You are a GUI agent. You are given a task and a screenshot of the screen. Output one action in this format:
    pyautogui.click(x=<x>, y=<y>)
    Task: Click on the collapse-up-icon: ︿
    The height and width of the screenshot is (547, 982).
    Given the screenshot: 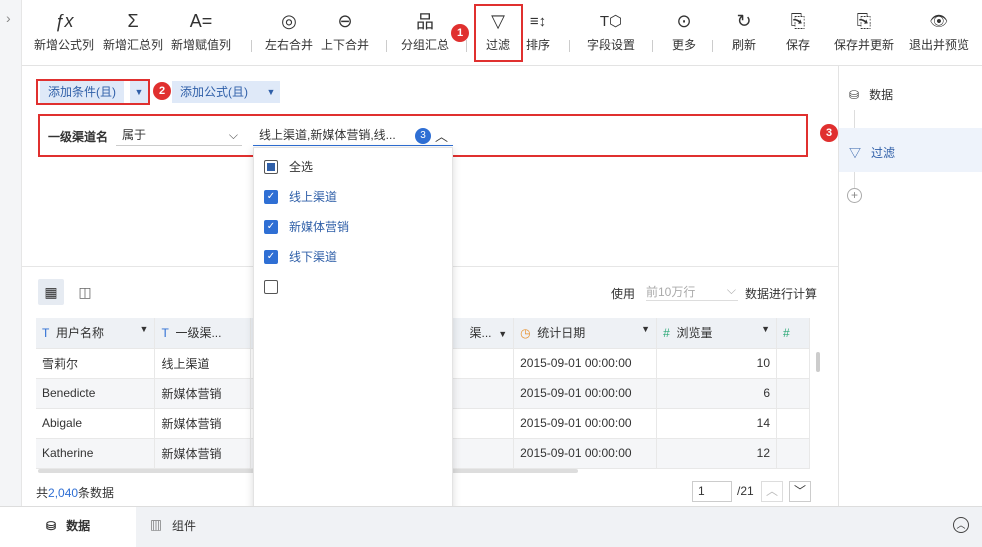 What is the action you would take?
    pyautogui.click(x=961, y=525)
    